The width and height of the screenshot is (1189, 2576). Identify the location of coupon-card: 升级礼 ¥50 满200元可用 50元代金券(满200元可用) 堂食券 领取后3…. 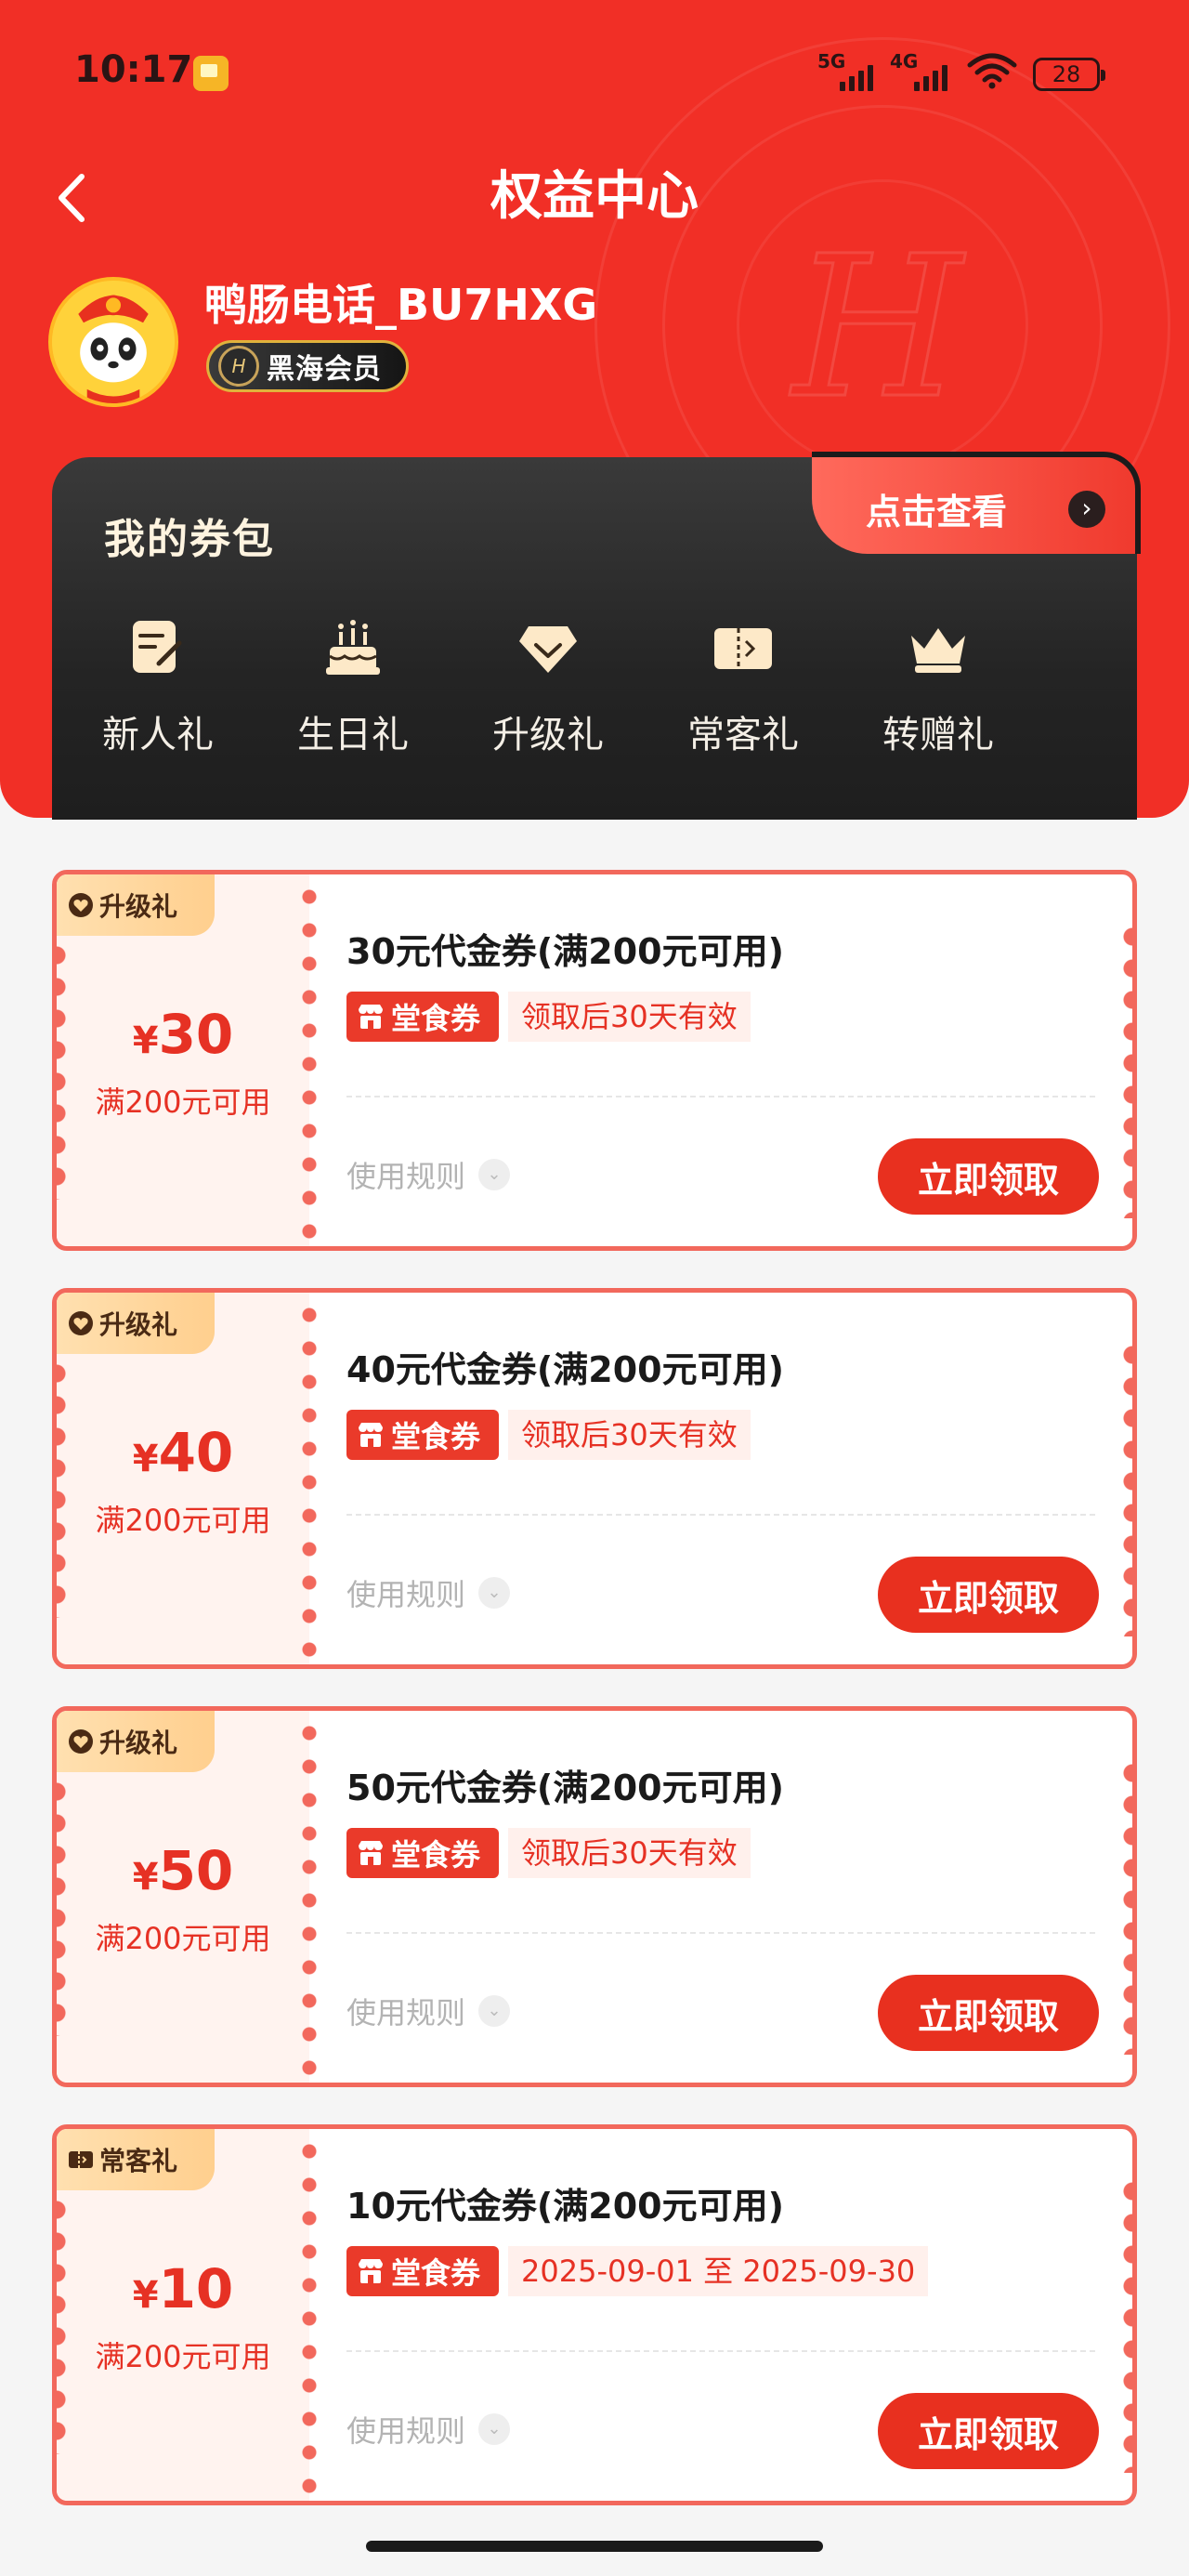
(594, 1896).